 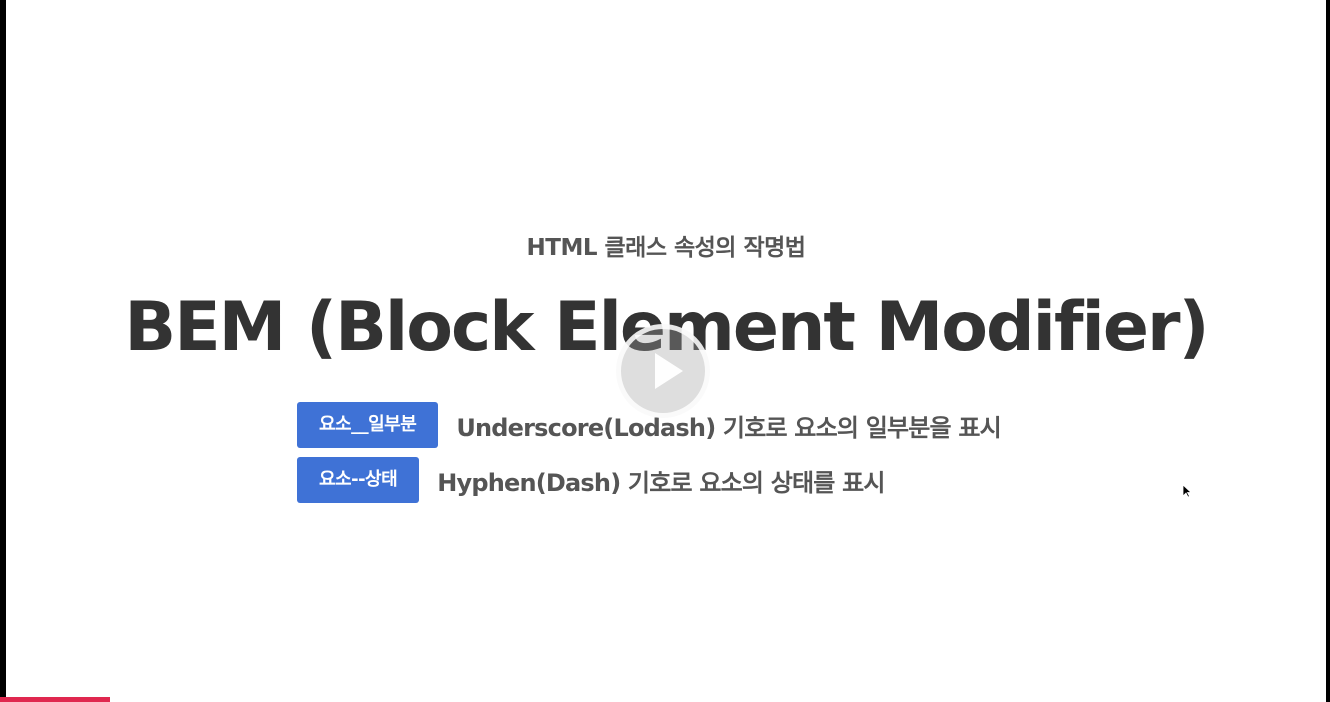 What do you see at coordinates (55, 699) in the screenshot?
I see `progress-bar` at bounding box center [55, 699].